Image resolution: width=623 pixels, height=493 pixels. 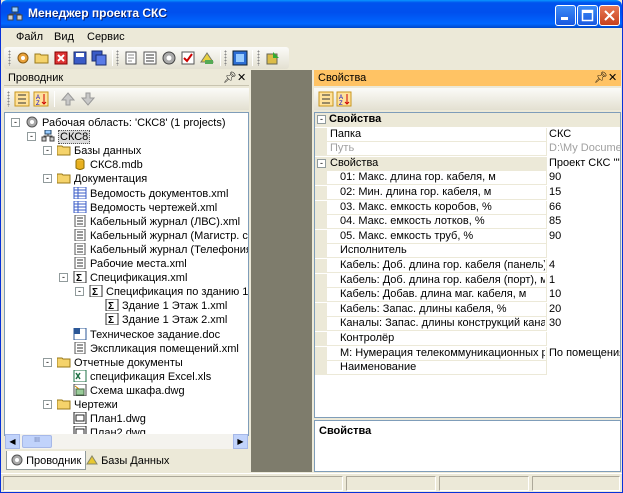 What do you see at coordinates (131, 58) in the screenshot?
I see `new-document-icon` at bounding box center [131, 58].